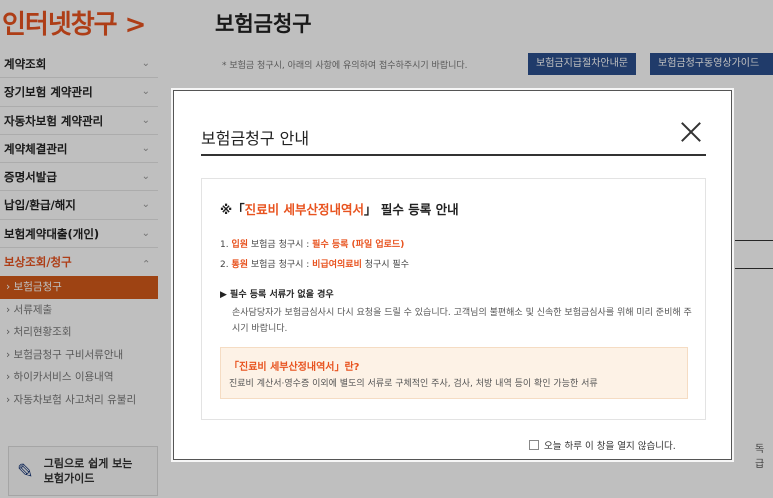  I want to click on dont-show-checkbox, so click(534, 445).